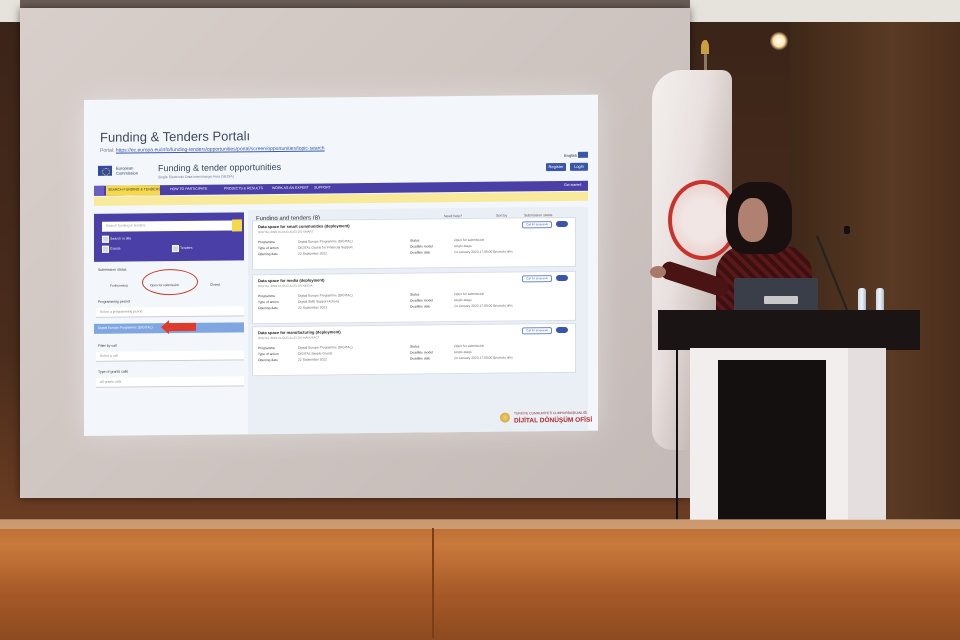  Describe the element at coordinates (781, 300) in the screenshot. I see `laptop-sticker` at that location.